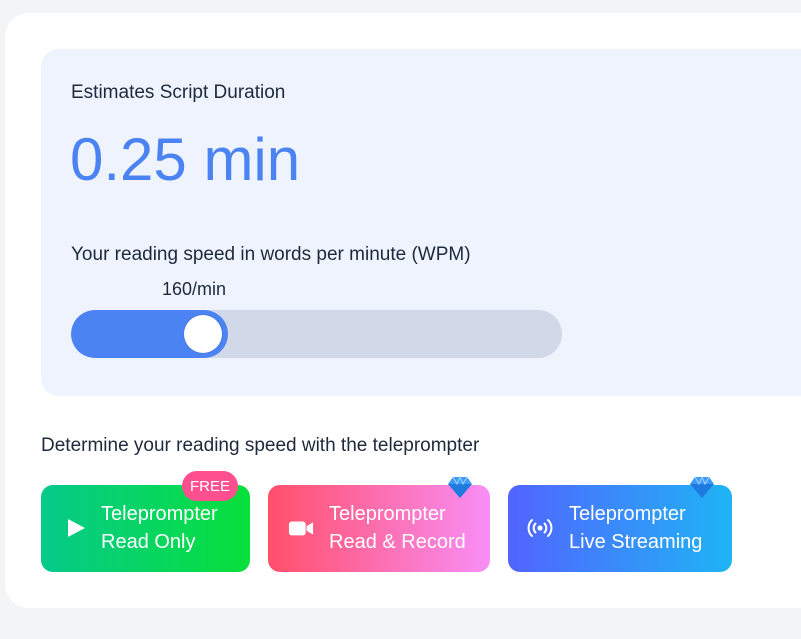 The width and height of the screenshot is (801, 639). I want to click on wpm-slider-track, so click(316, 334).